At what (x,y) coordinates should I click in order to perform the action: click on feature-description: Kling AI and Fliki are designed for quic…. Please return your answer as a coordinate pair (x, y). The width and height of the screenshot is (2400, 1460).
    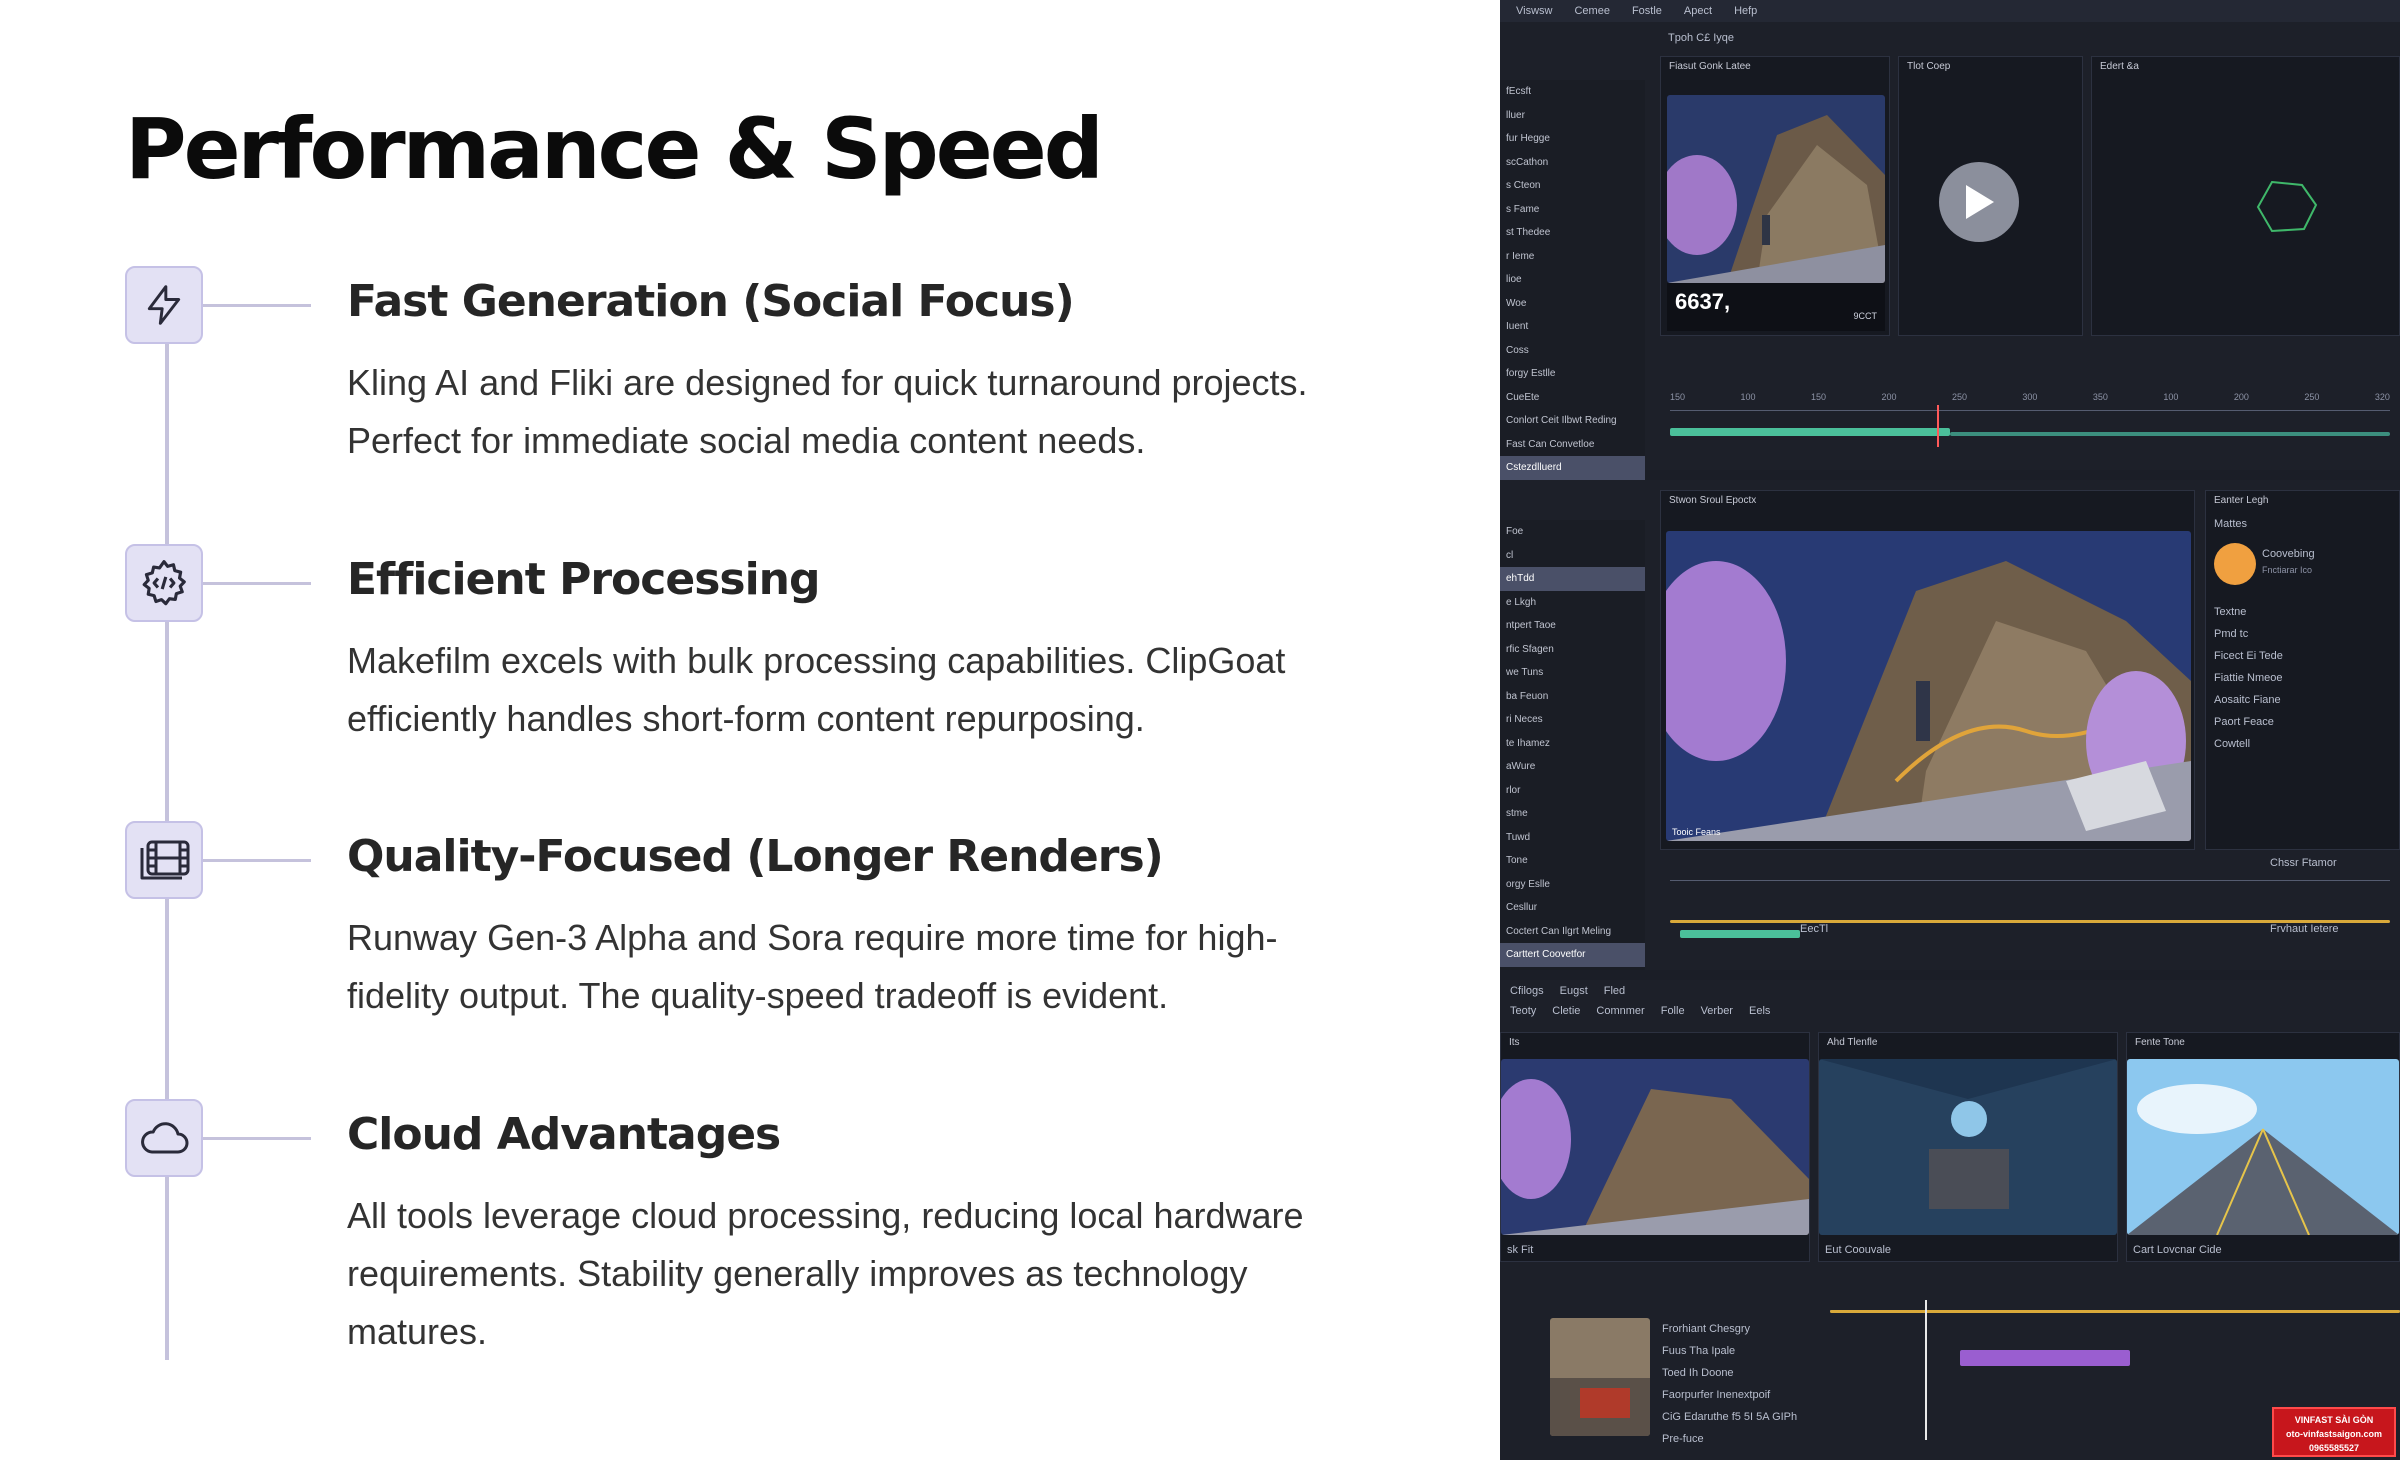
    Looking at the image, I should click on (827, 411).